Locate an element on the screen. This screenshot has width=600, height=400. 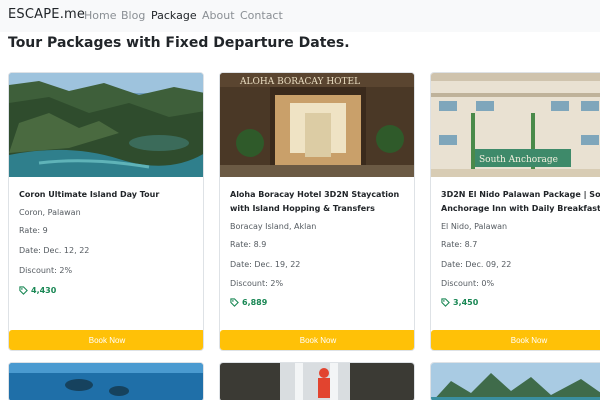
nav-link-blog: Blog is located at coordinates (133, 15).